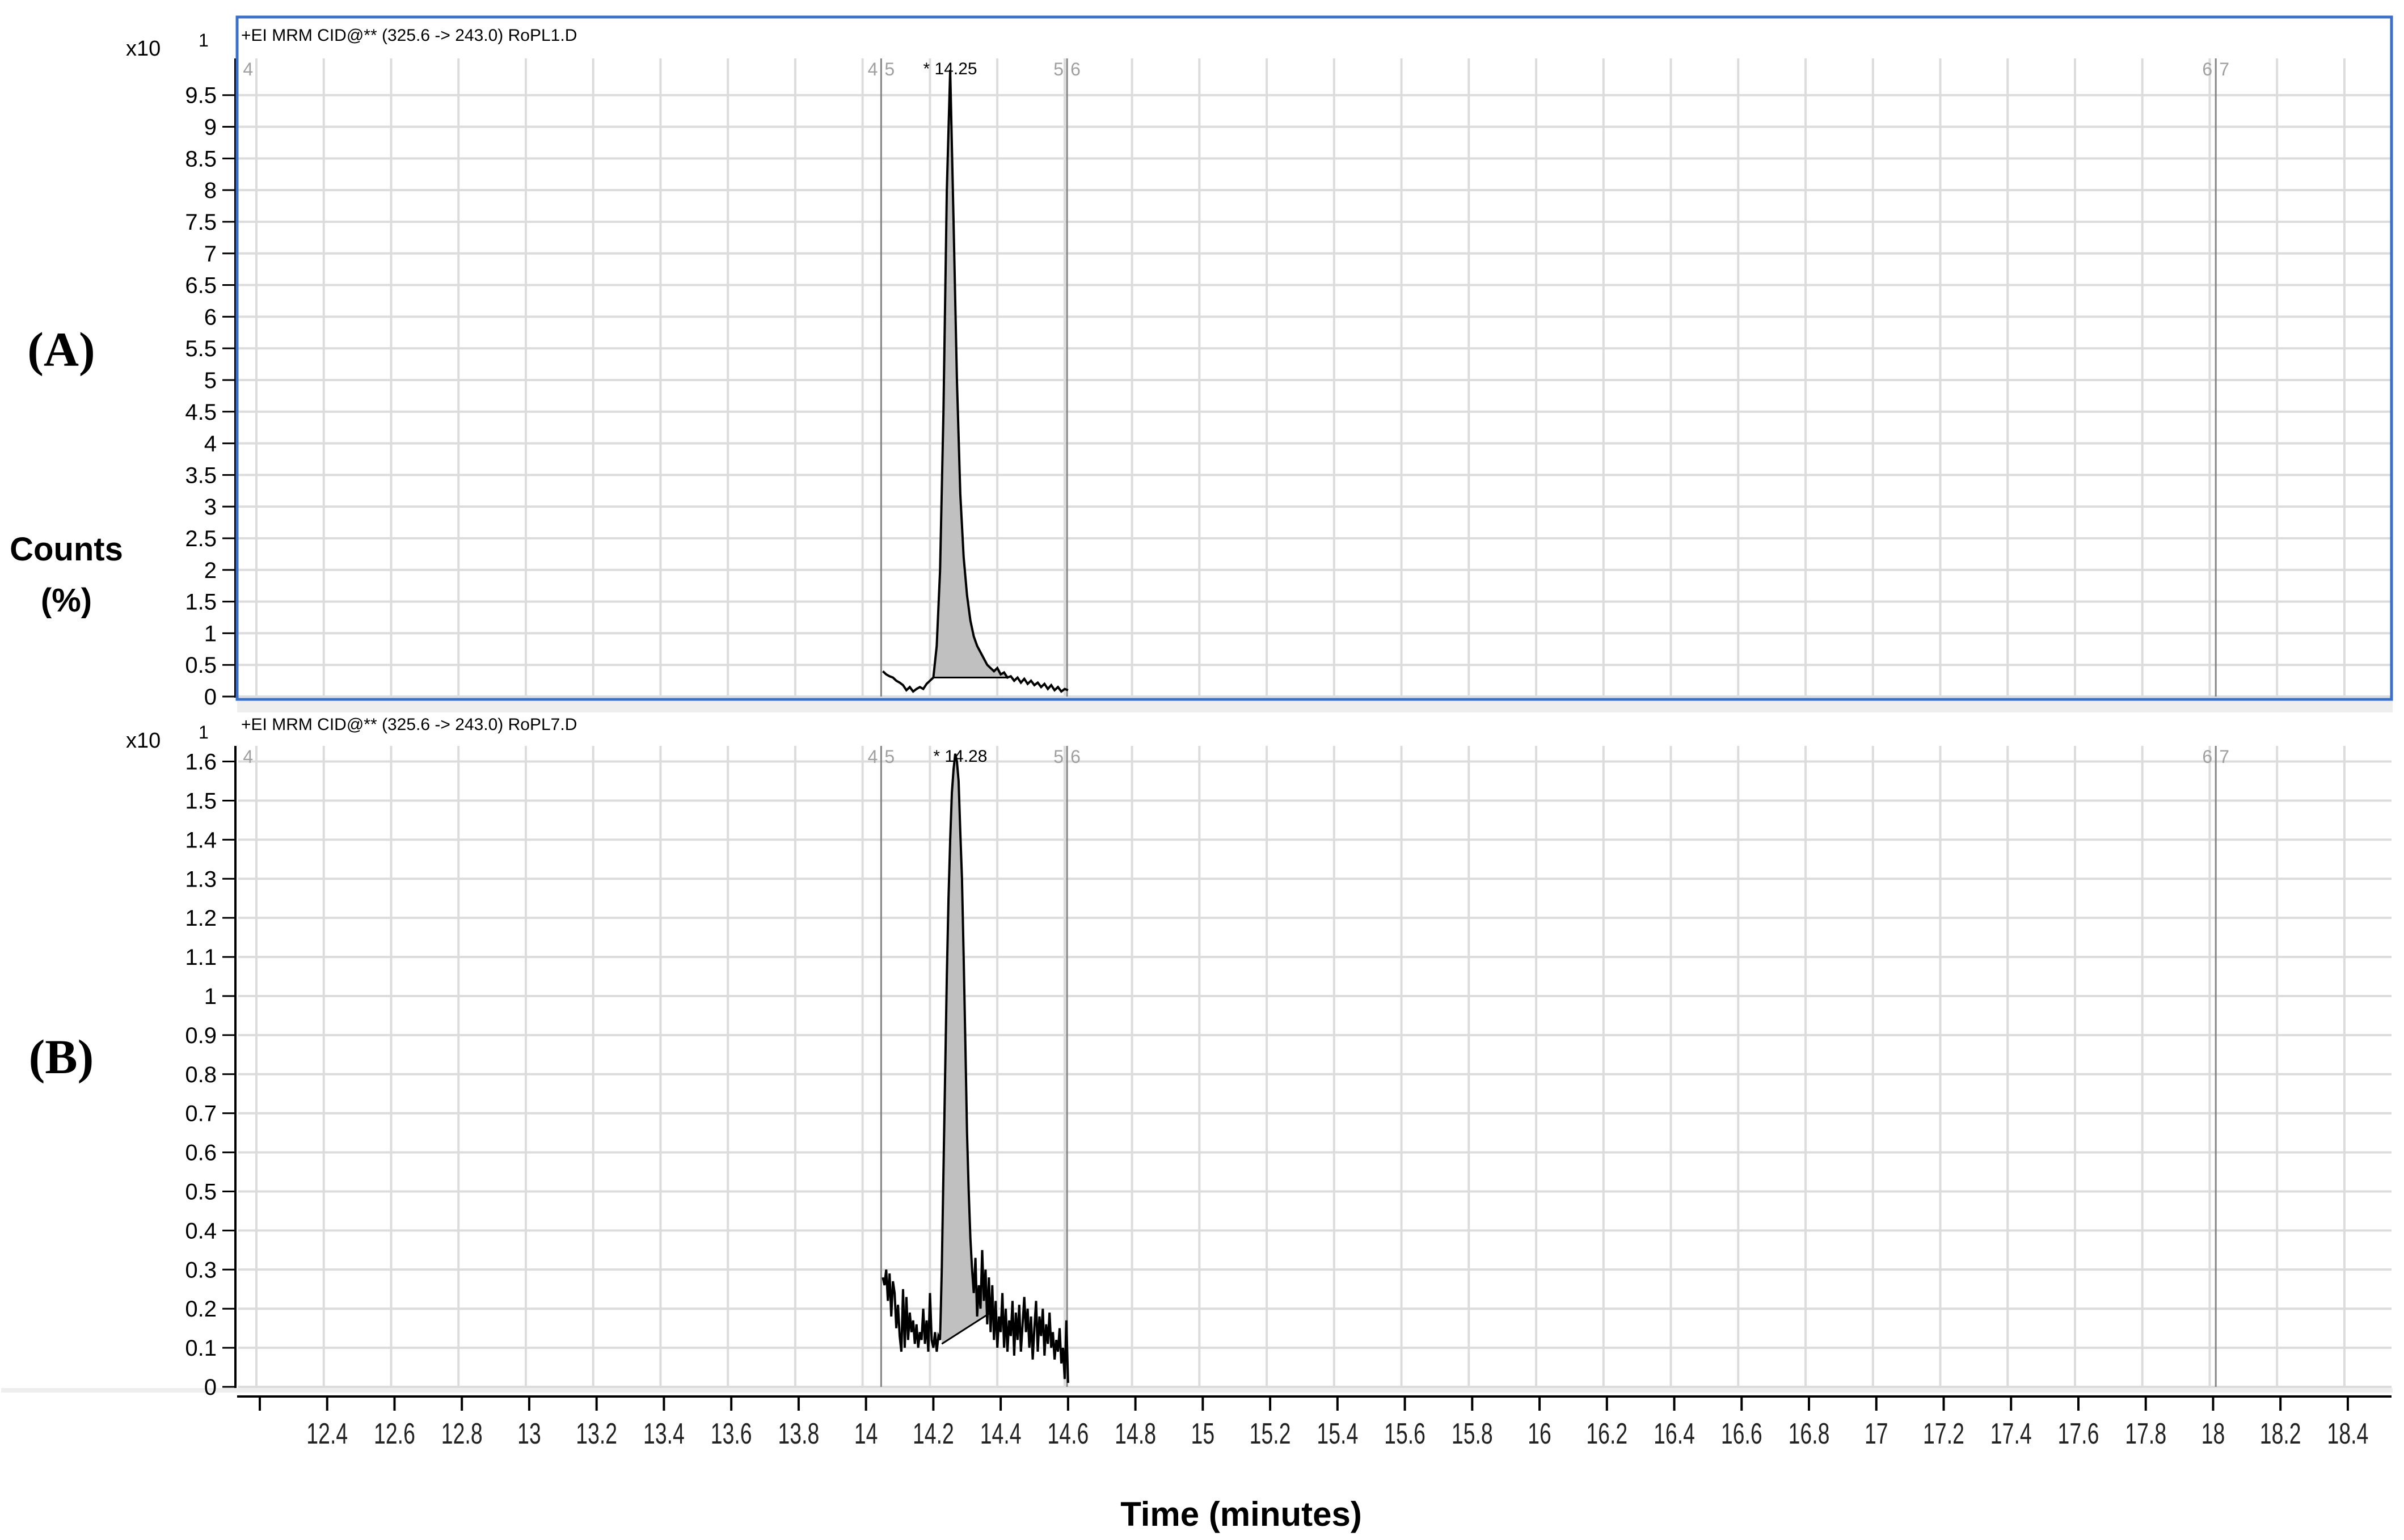 This screenshot has width=2404, height=1540. I want to click on y-tick-label: 3.5, so click(201, 475).